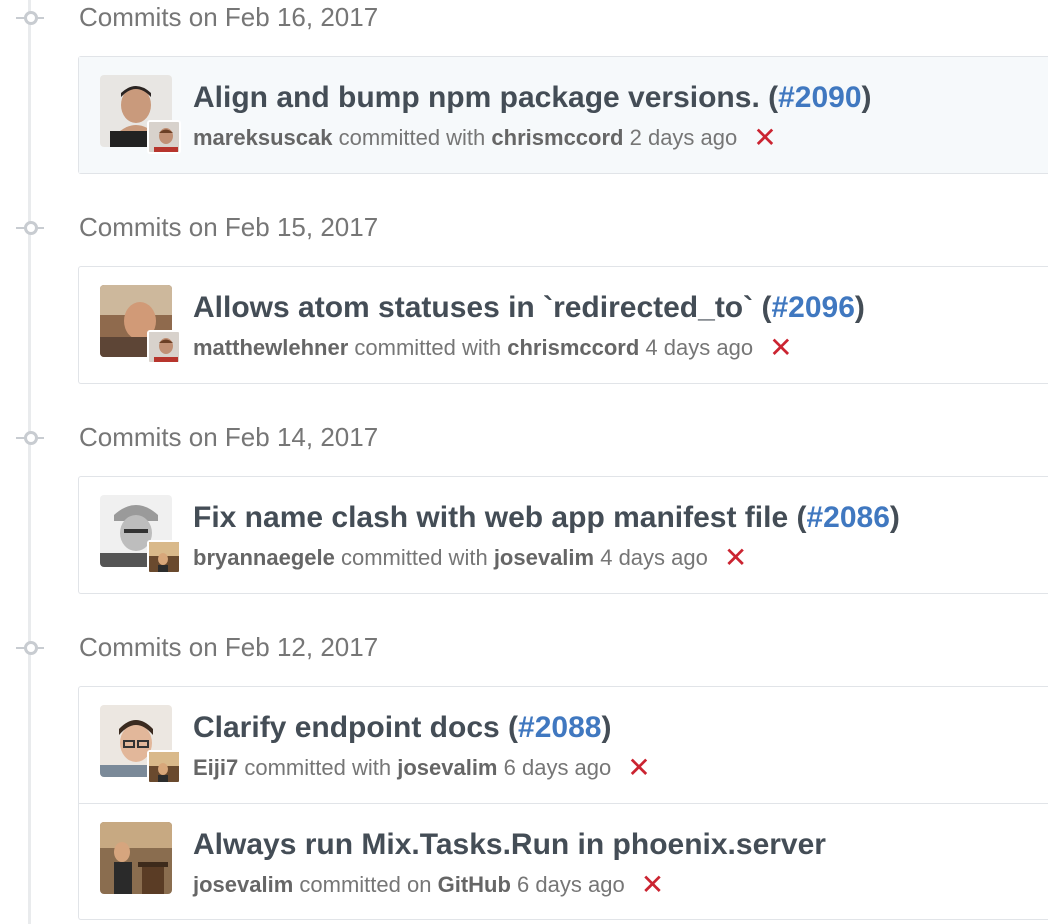 This screenshot has width=1048, height=924. Describe the element at coordinates (474, 884) in the screenshot. I see `committer-link: GitHub` at that location.